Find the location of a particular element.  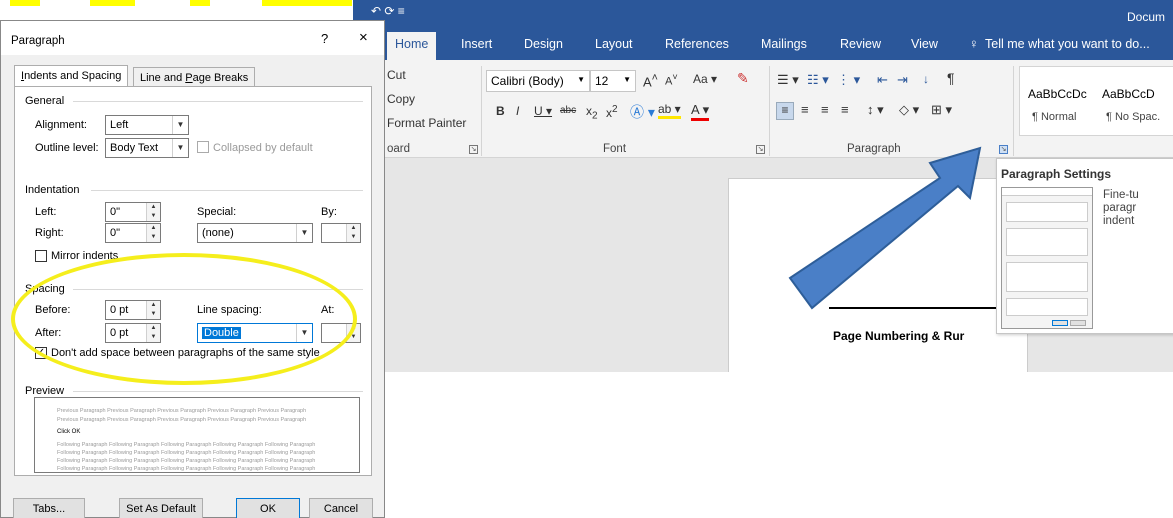

help-button: ? is located at coordinates (324, 38).